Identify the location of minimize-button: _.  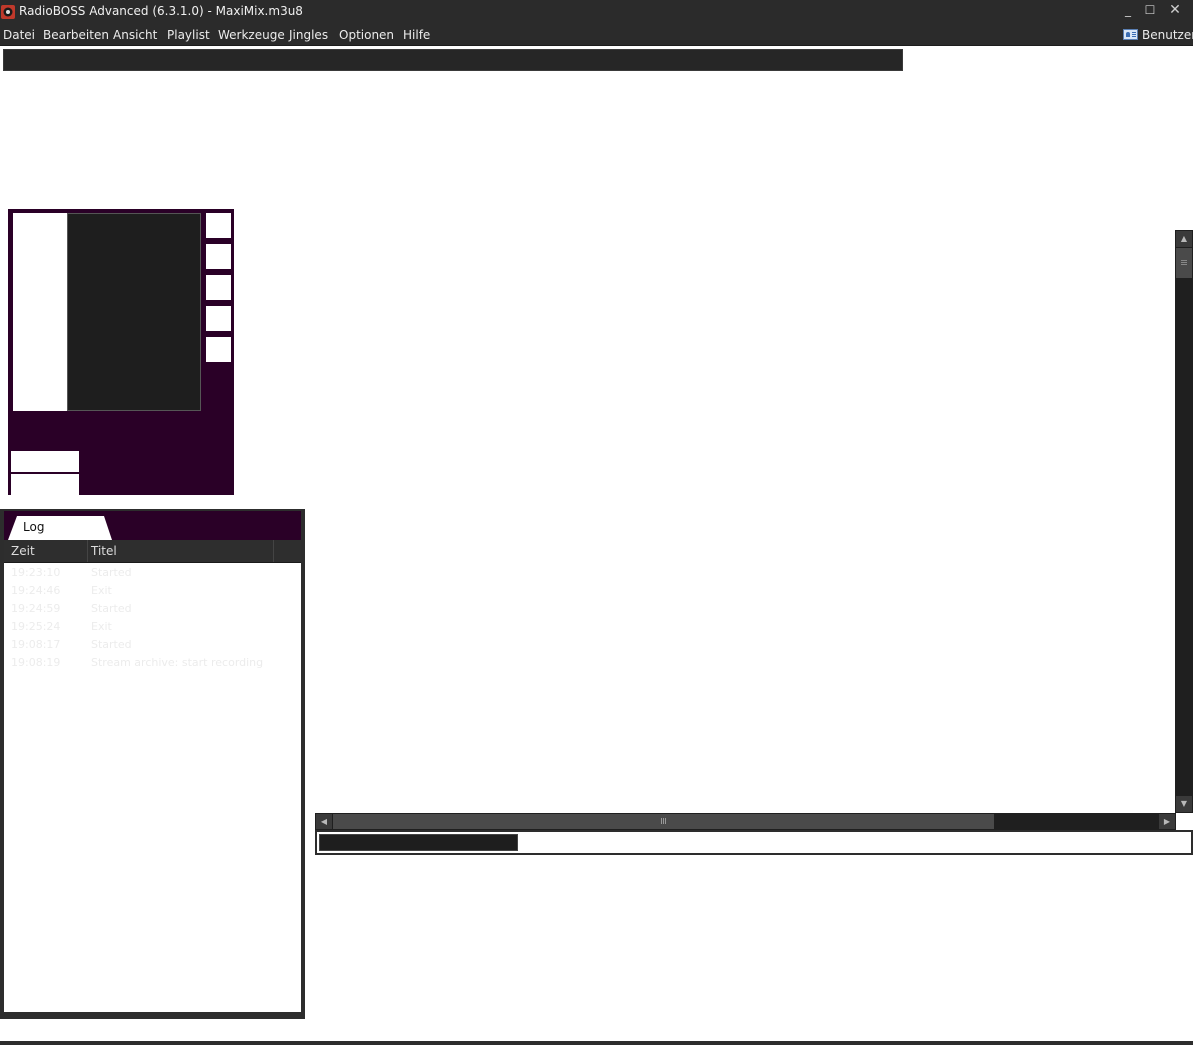
(1128, 11).